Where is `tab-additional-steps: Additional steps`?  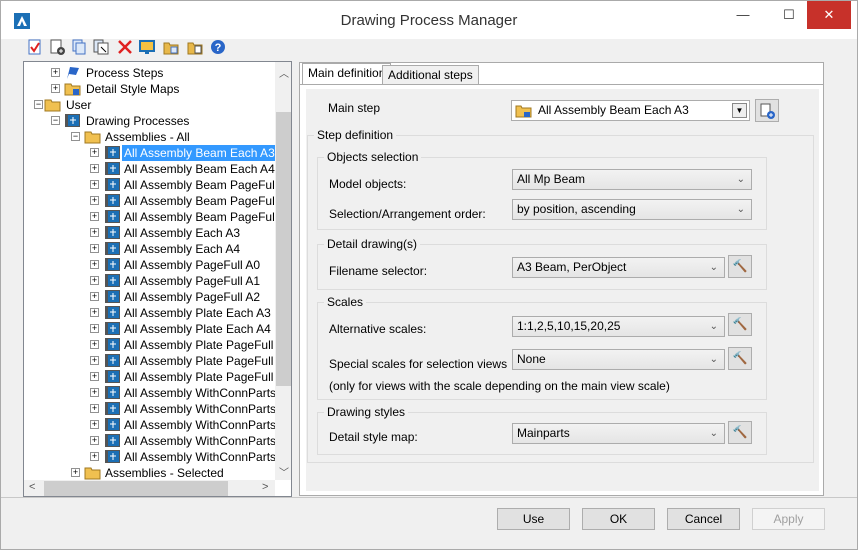
tab-additional-steps: Additional steps is located at coordinates (430, 75).